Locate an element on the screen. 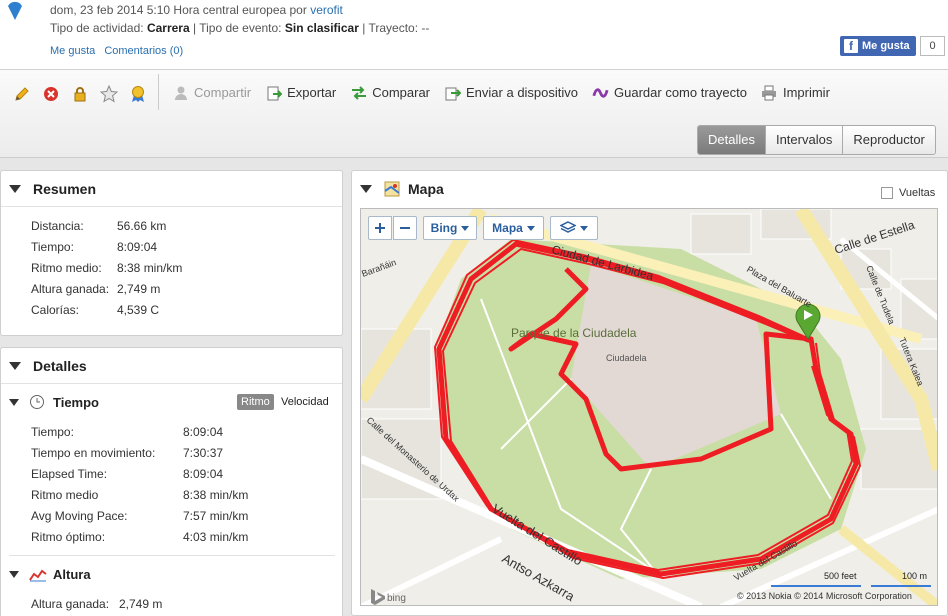 This screenshot has width=948, height=616. time-section-header: Tiempo is located at coordinates (54, 402).